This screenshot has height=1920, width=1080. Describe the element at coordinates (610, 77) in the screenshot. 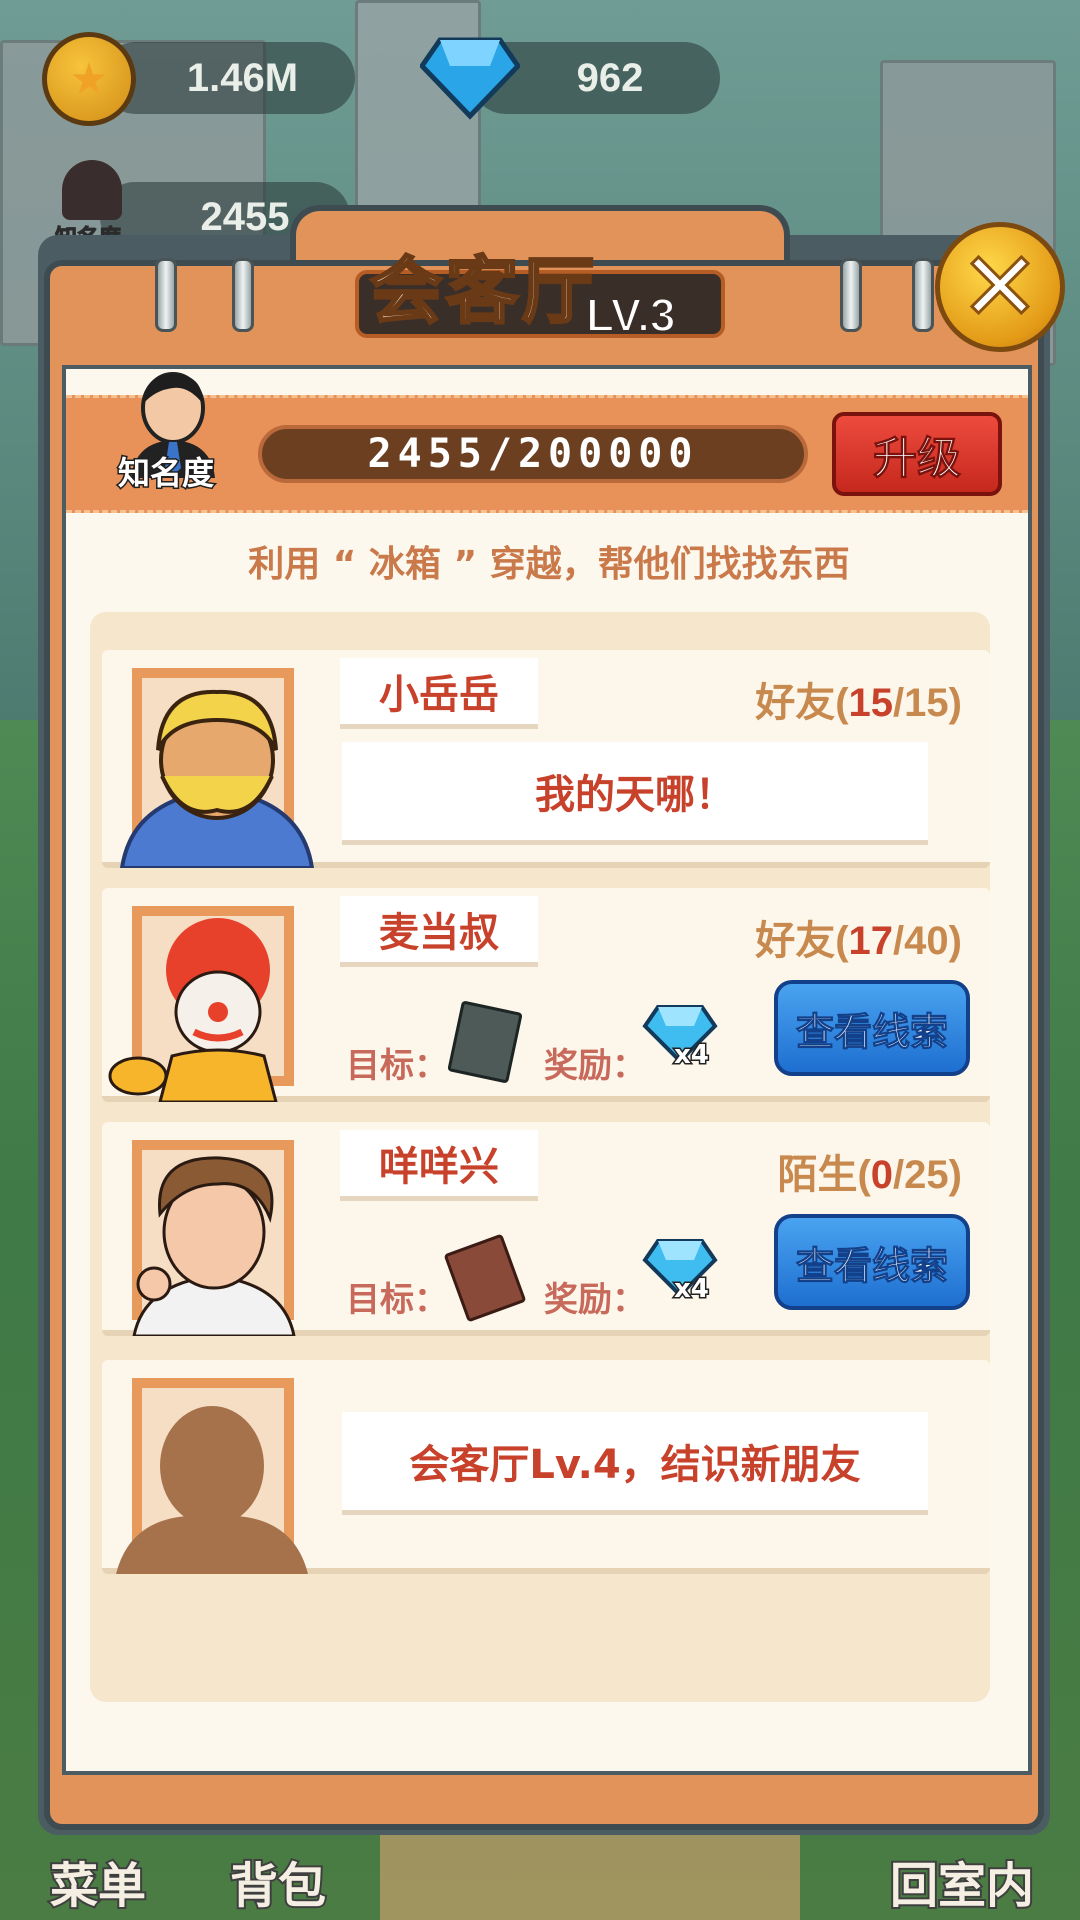

I see `gem-value: 962` at that location.